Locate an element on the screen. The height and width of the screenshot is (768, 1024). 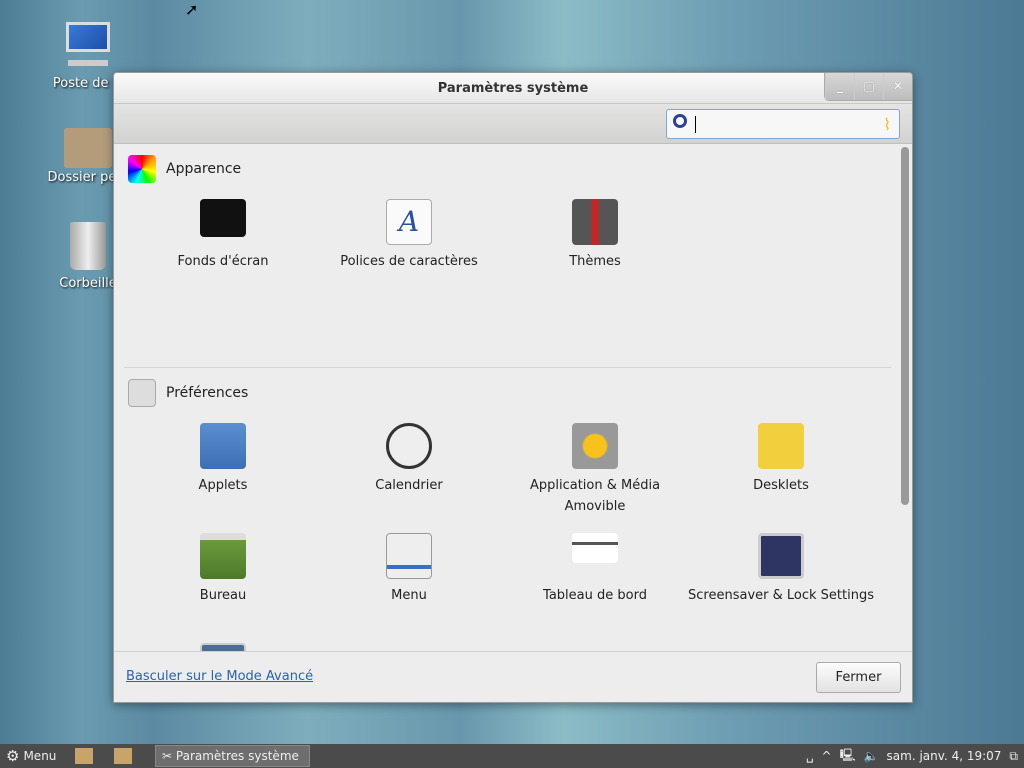
section-appearance: Apparence is located at coordinates (184, 169).